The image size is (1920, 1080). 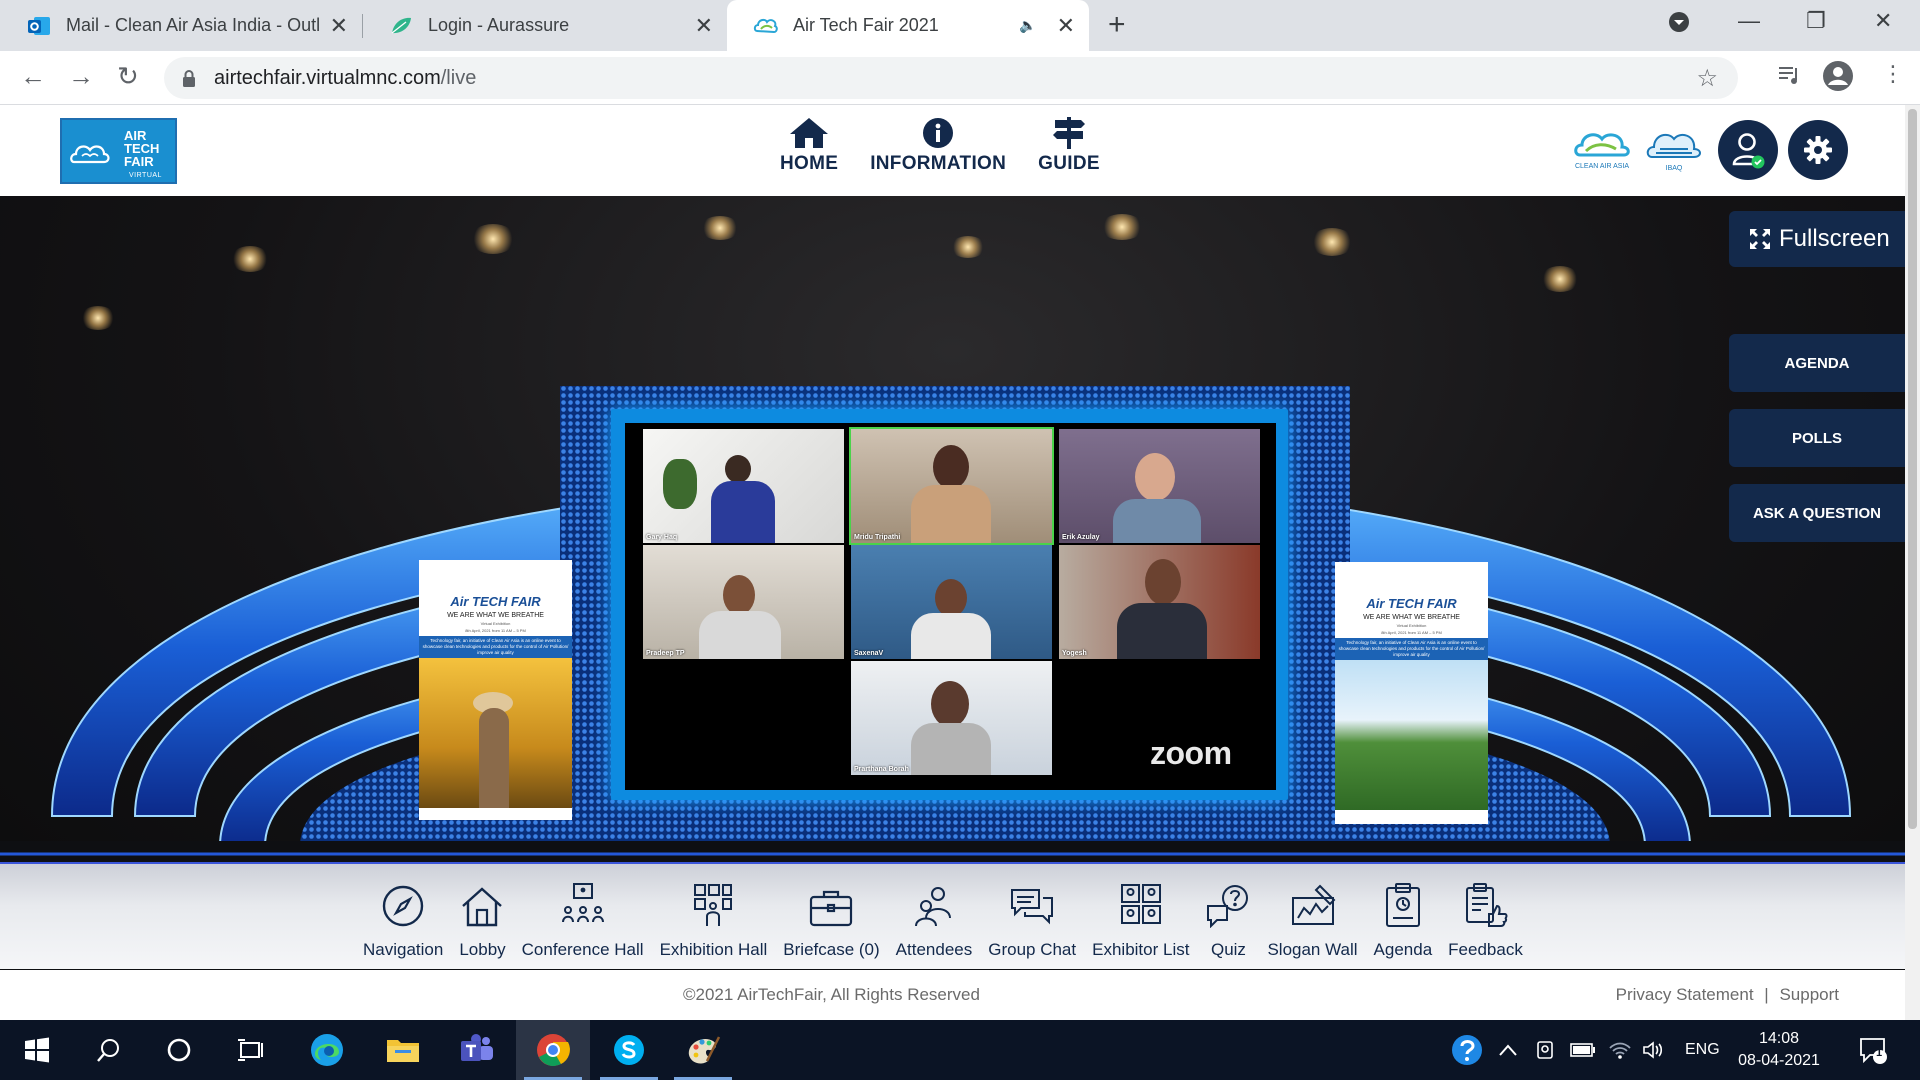 What do you see at coordinates (1789, 77) in the screenshot?
I see `media-queue-icon` at bounding box center [1789, 77].